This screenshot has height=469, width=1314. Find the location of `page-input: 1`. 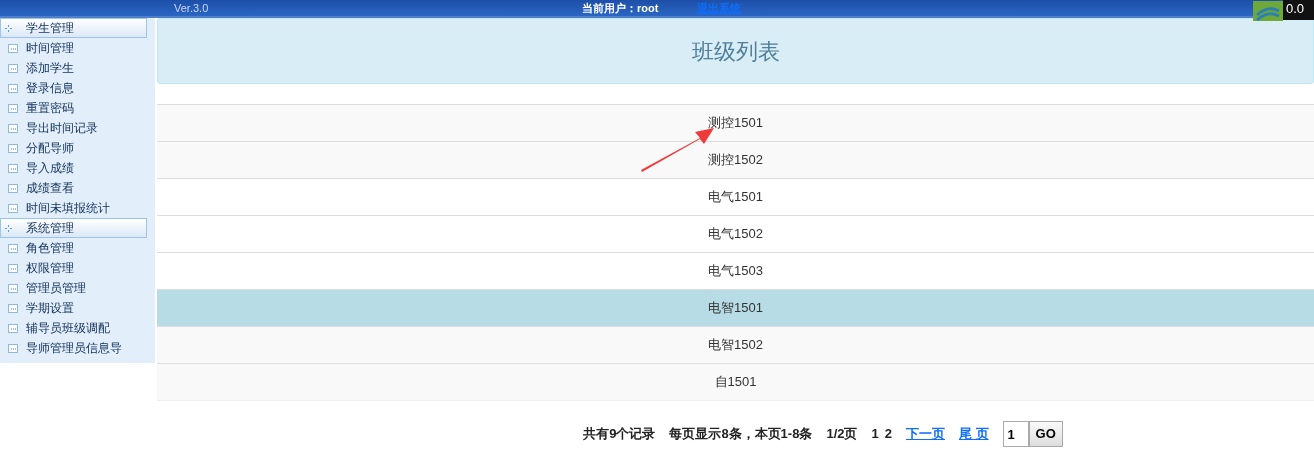

page-input: 1 is located at coordinates (1015, 434).